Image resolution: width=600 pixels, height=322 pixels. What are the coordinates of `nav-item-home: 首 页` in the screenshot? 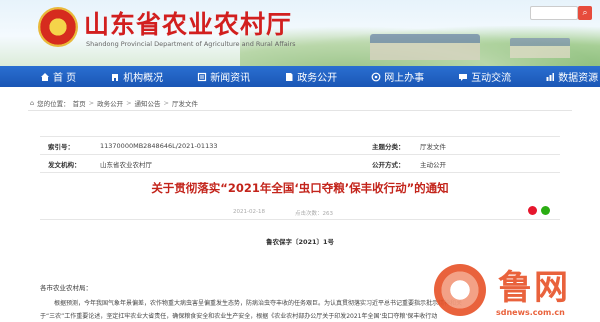 It's located at (58, 76).